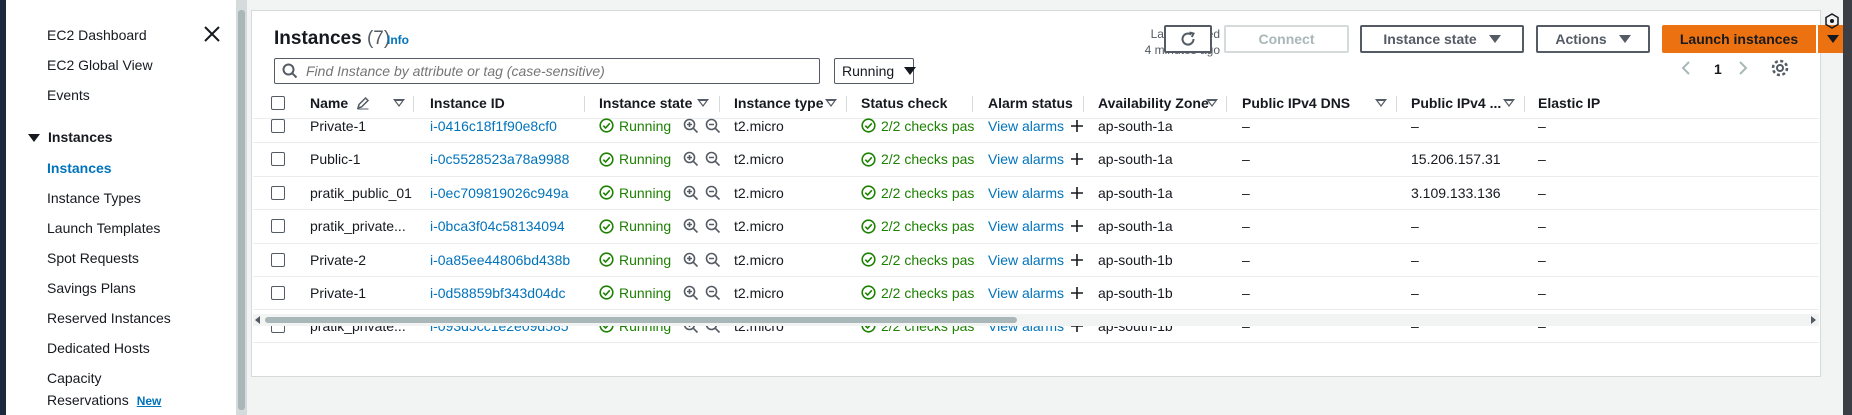 Image resolution: width=1852 pixels, height=415 pixels. I want to click on sidebar-scrollbar, so click(241, 207).